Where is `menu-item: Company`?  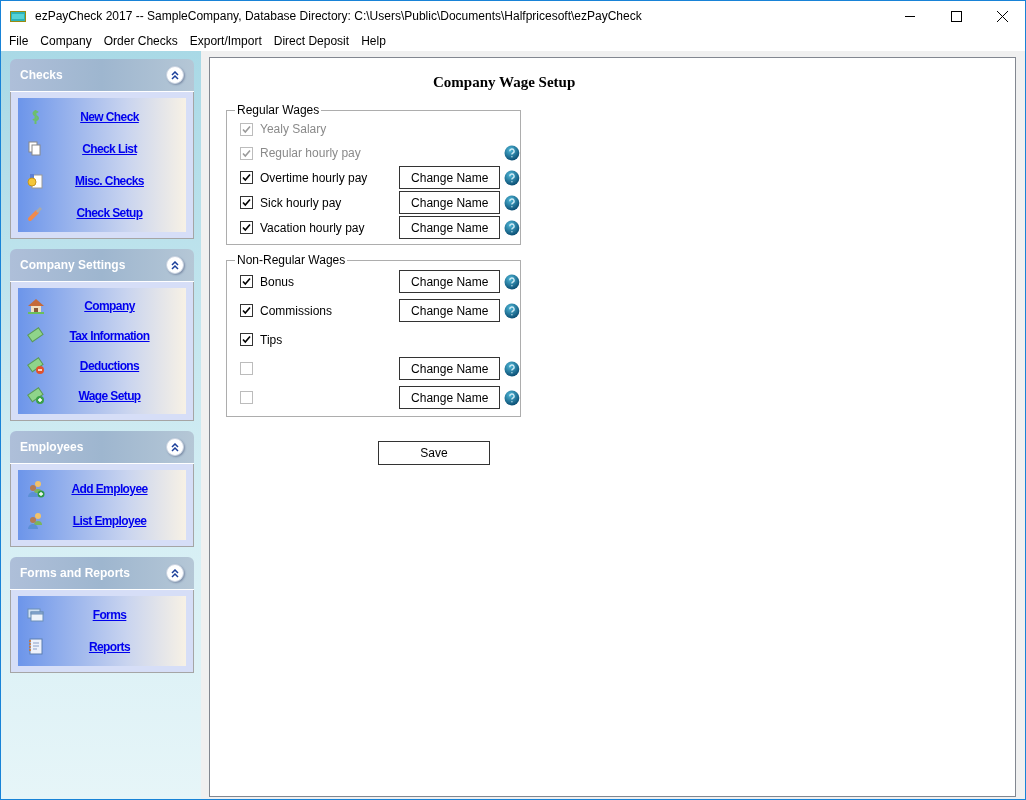 menu-item: Company is located at coordinates (66, 41).